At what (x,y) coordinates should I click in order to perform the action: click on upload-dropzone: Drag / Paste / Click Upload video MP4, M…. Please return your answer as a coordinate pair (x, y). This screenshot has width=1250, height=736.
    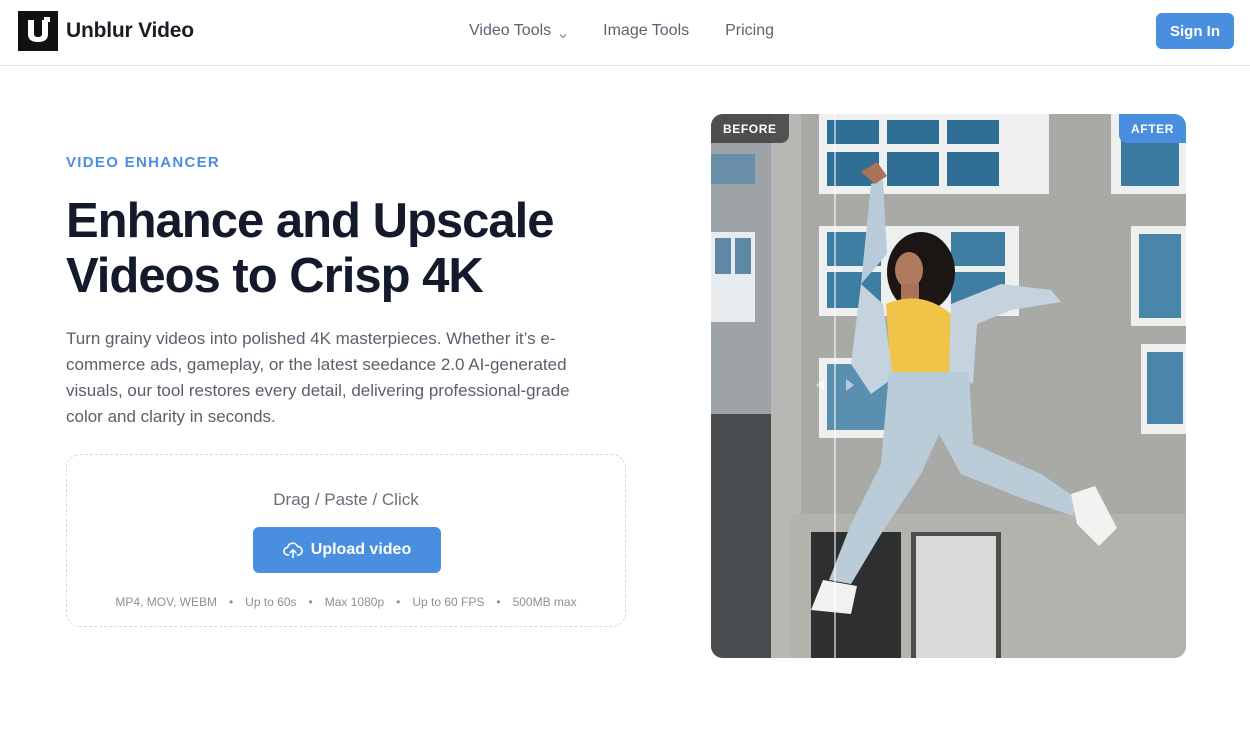
    Looking at the image, I should click on (346, 540).